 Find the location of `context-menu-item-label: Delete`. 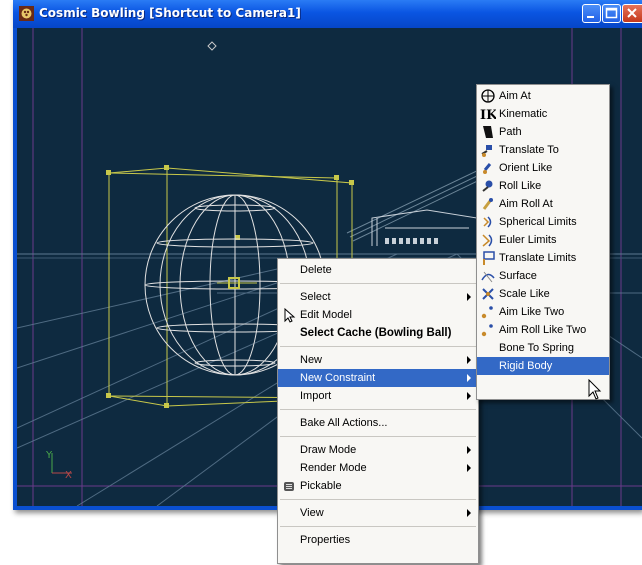

context-menu-item-label: Delete is located at coordinates (316, 270).